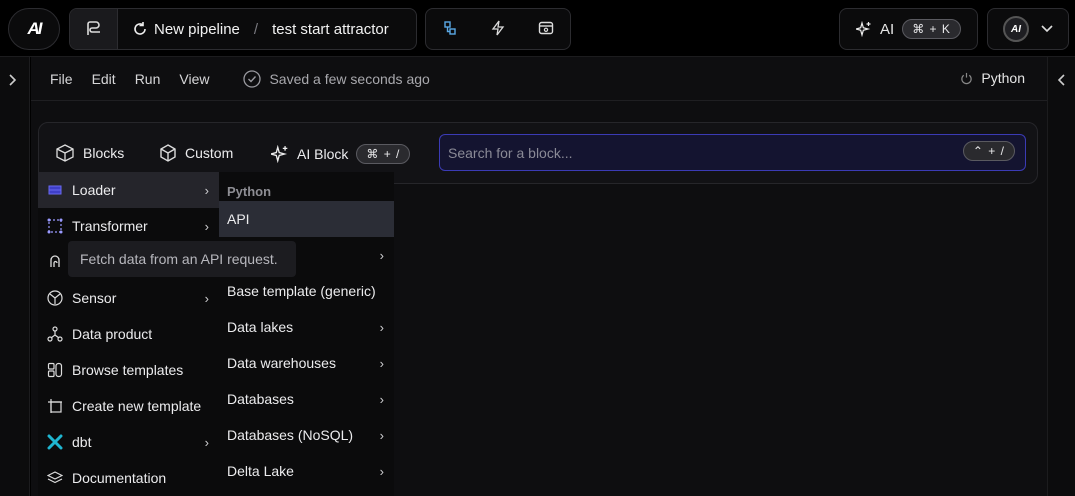  I want to click on chevron-left-icon, so click(1061, 81).